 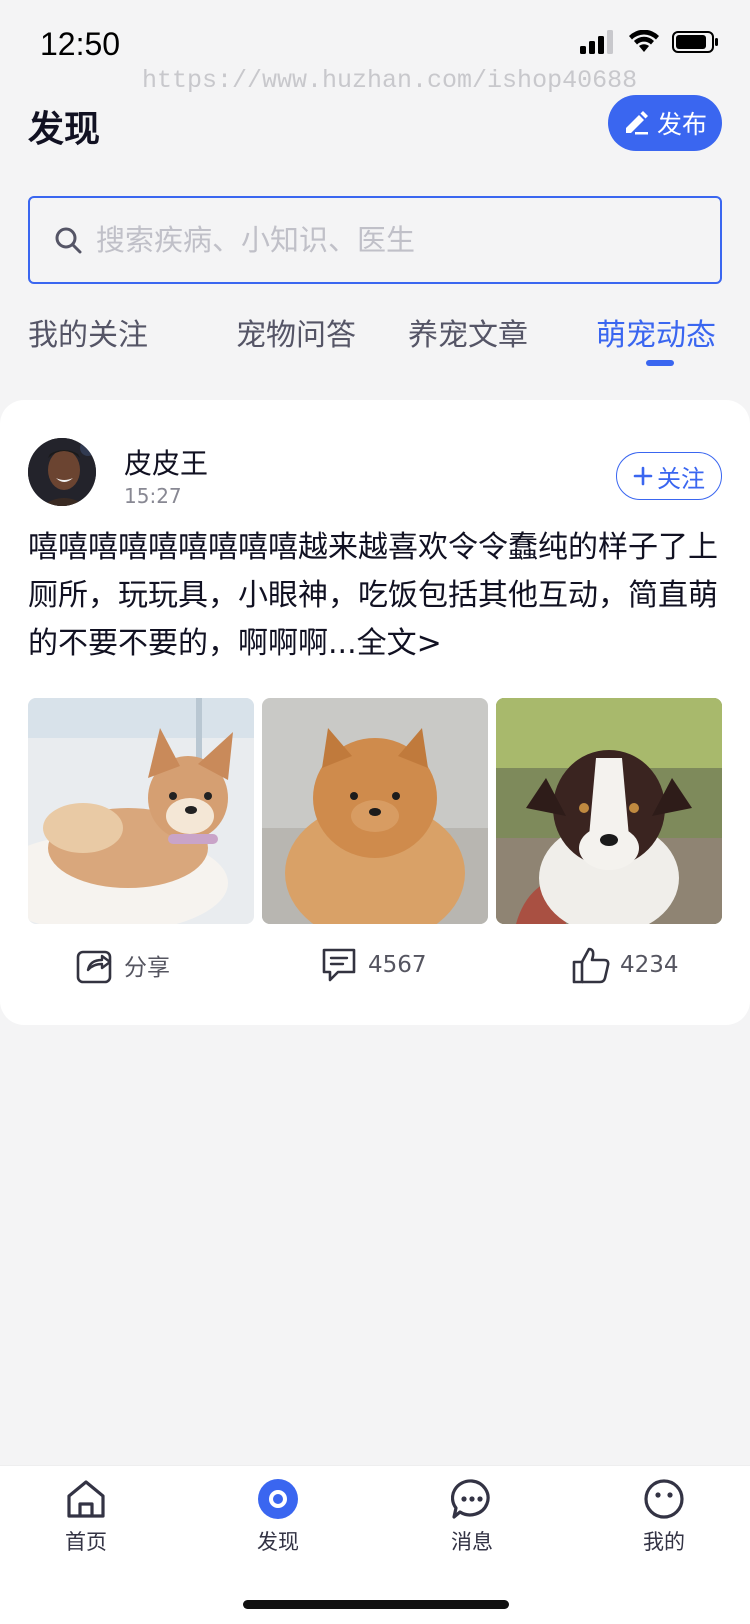 I want to click on thumbs-up-icon, so click(x=591, y=965).